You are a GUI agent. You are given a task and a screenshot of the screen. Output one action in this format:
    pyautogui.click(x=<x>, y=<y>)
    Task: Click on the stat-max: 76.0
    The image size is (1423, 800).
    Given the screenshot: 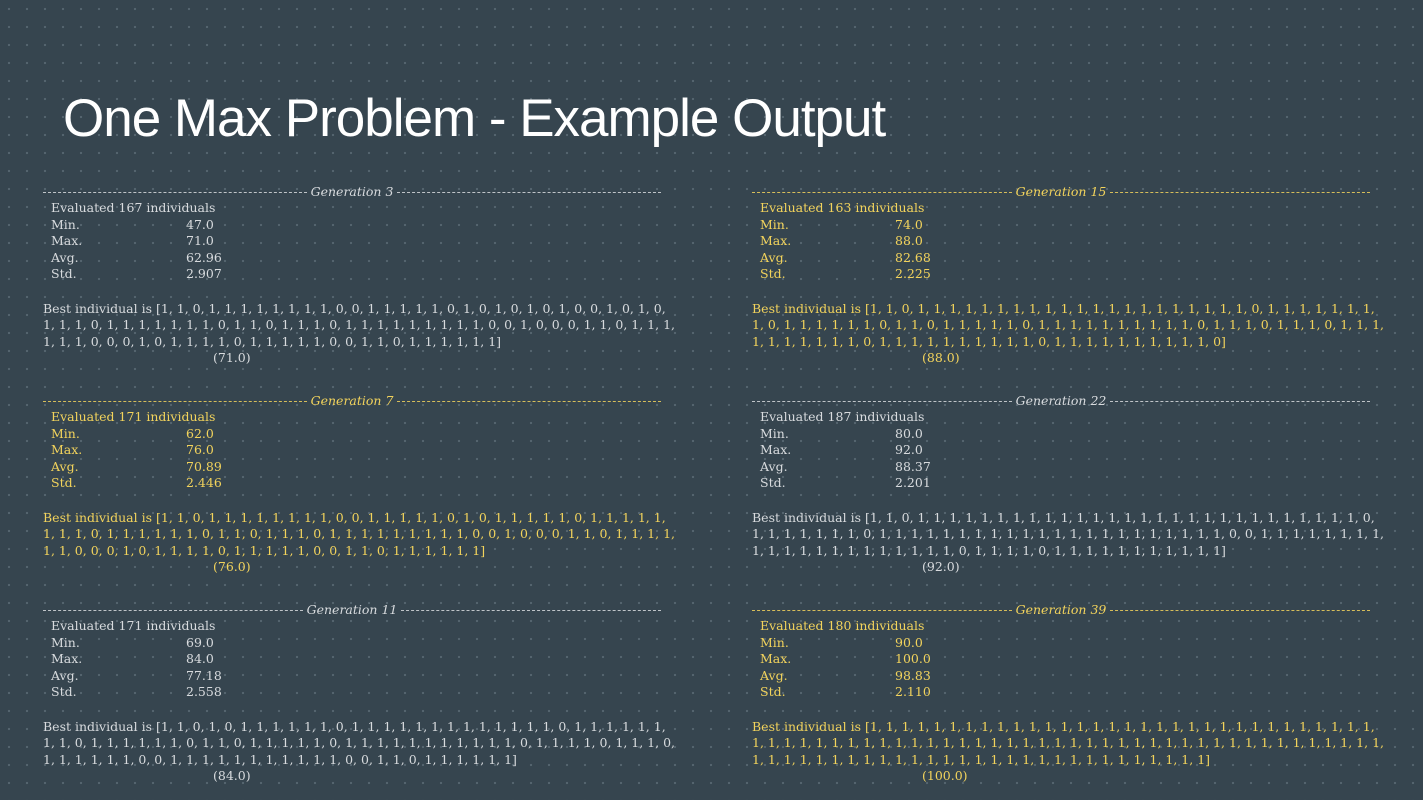 What is the action you would take?
    pyautogui.click(x=200, y=449)
    